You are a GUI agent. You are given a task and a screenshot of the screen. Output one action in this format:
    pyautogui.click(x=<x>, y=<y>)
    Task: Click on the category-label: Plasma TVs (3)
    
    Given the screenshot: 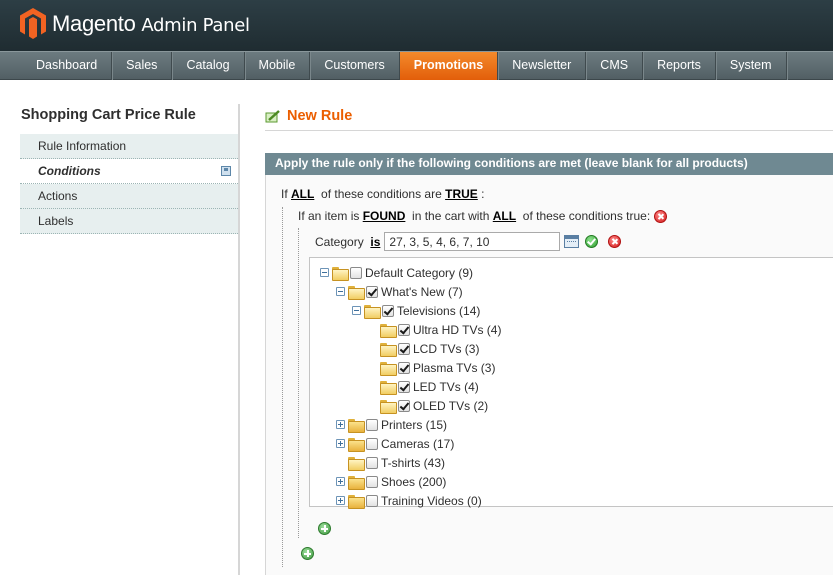 What is the action you would take?
    pyautogui.click(x=454, y=368)
    